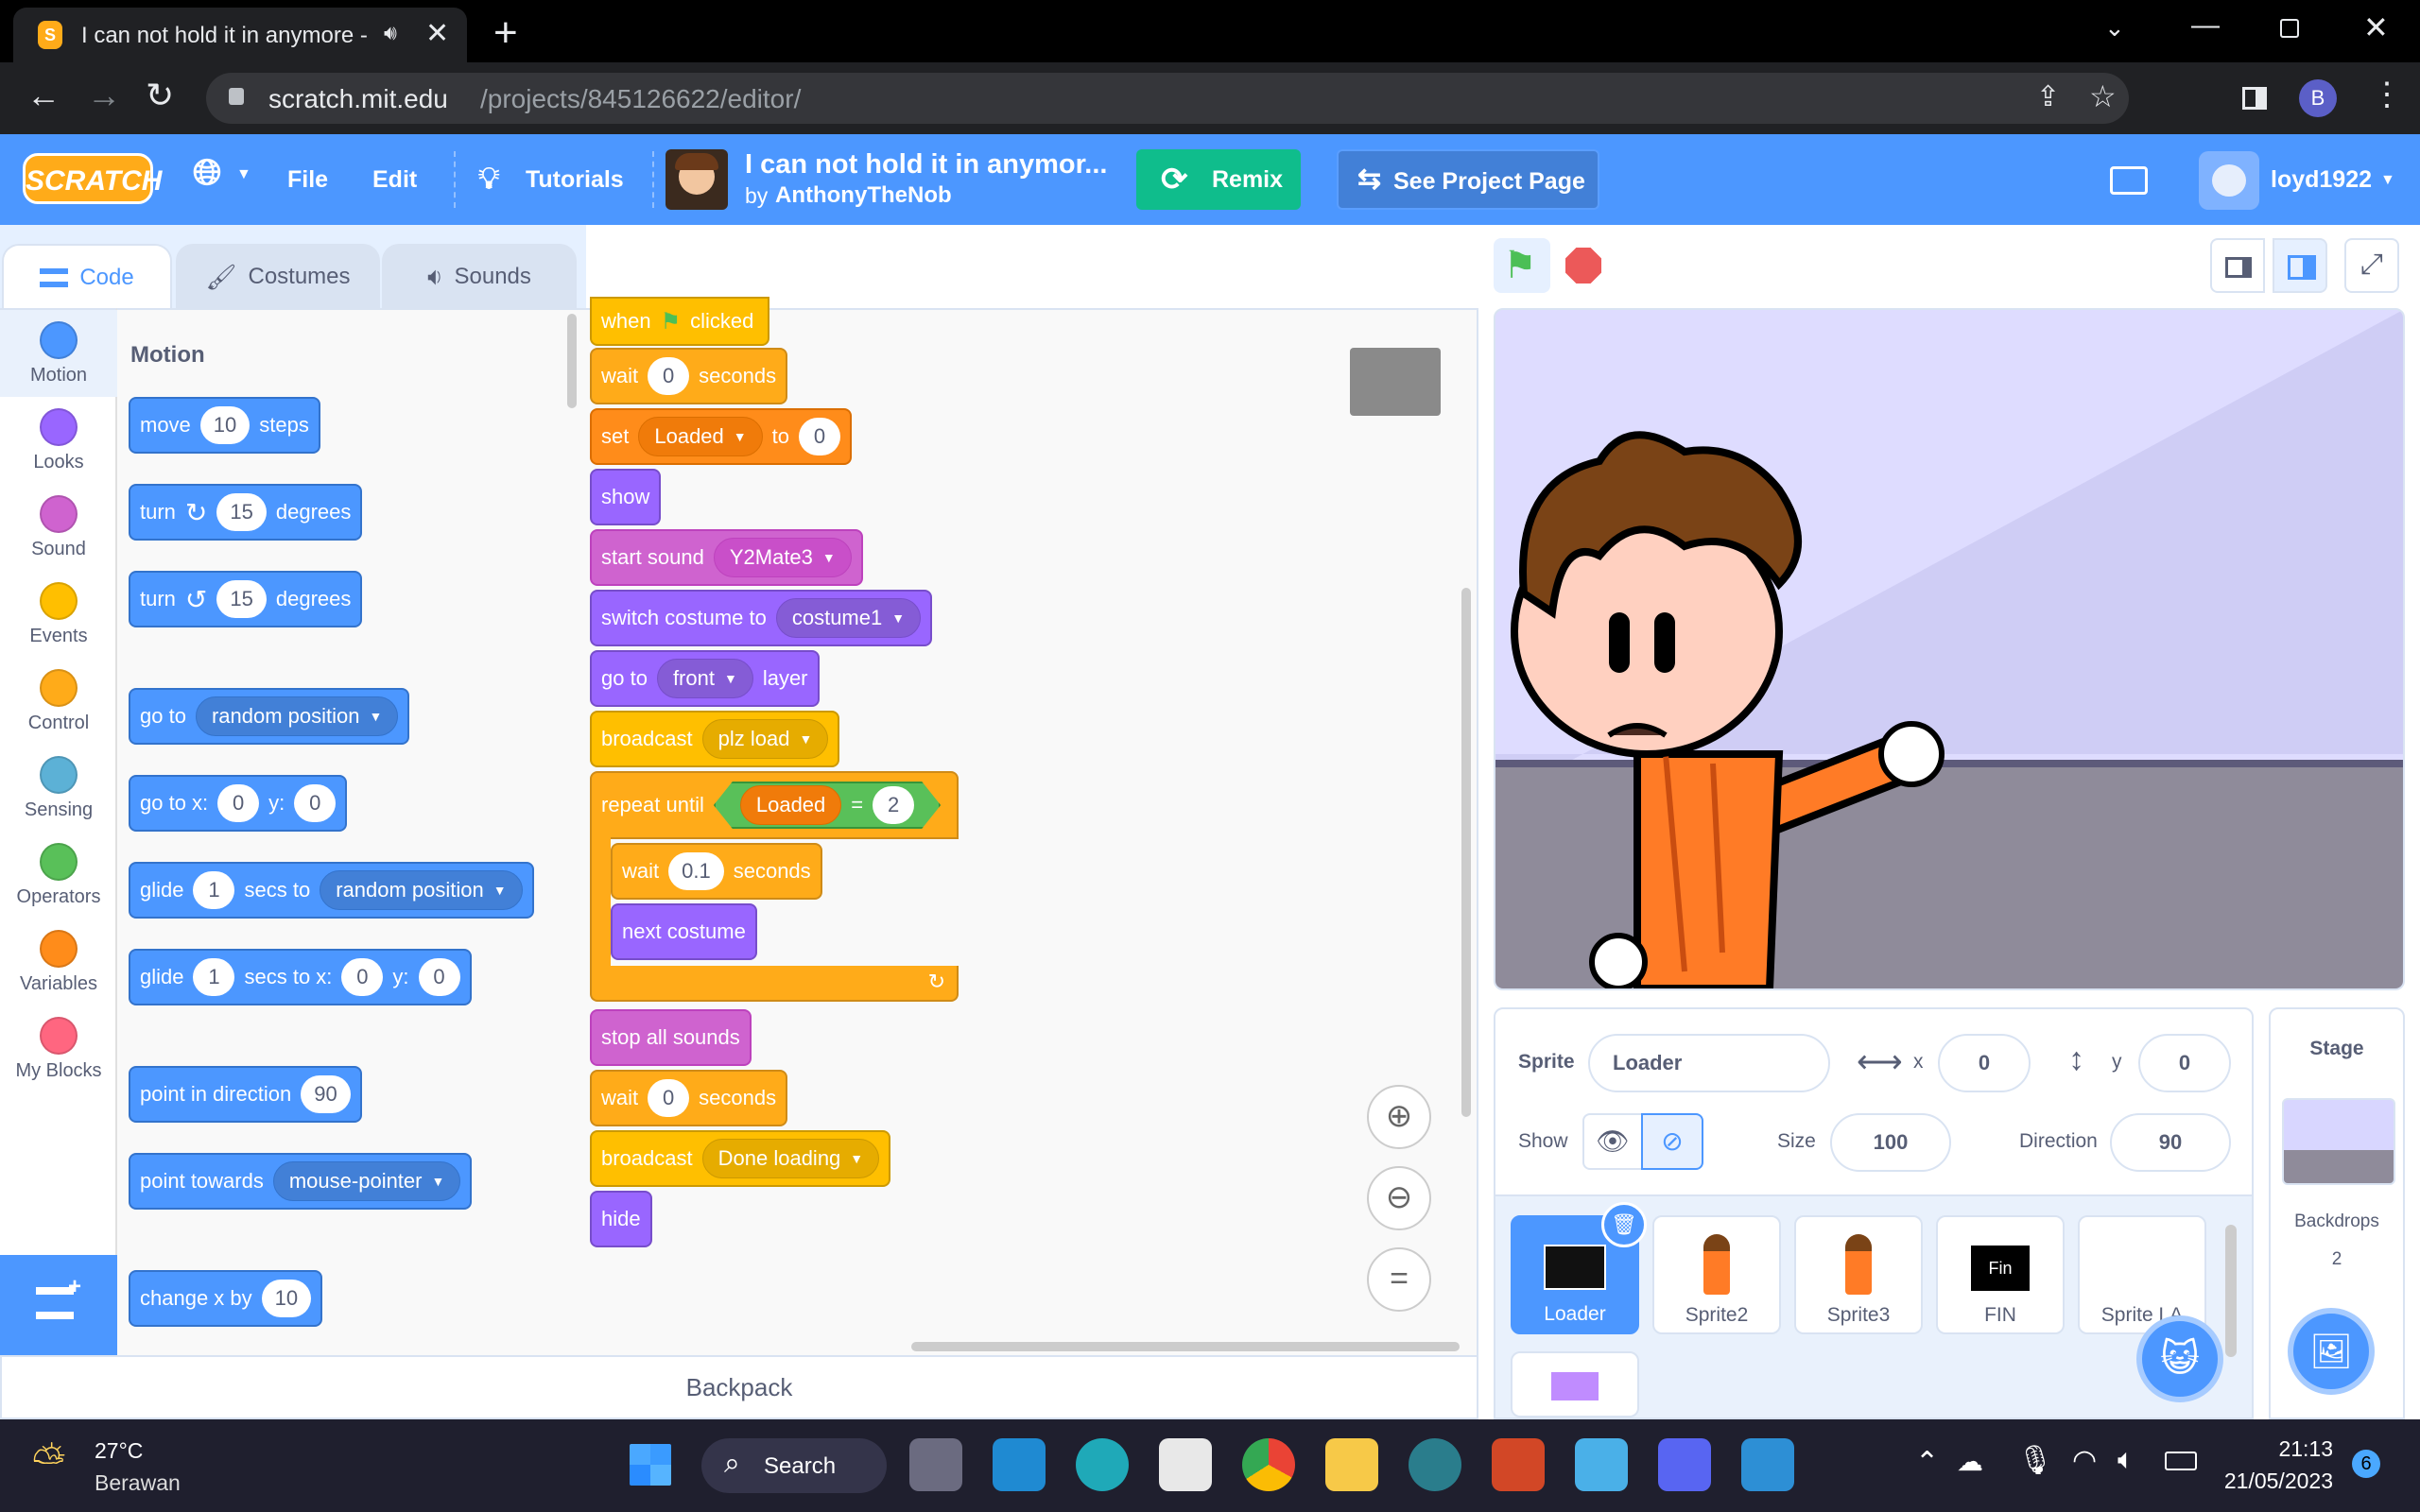 The width and height of the screenshot is (2420, 1512). Describe the element at coordinates (689, 376) in the screenshot. I see `wait-block: wait 0 seconds` at that location.